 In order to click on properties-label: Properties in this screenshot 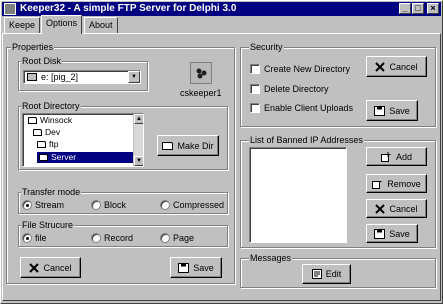, I will do `click(33, 47)`.